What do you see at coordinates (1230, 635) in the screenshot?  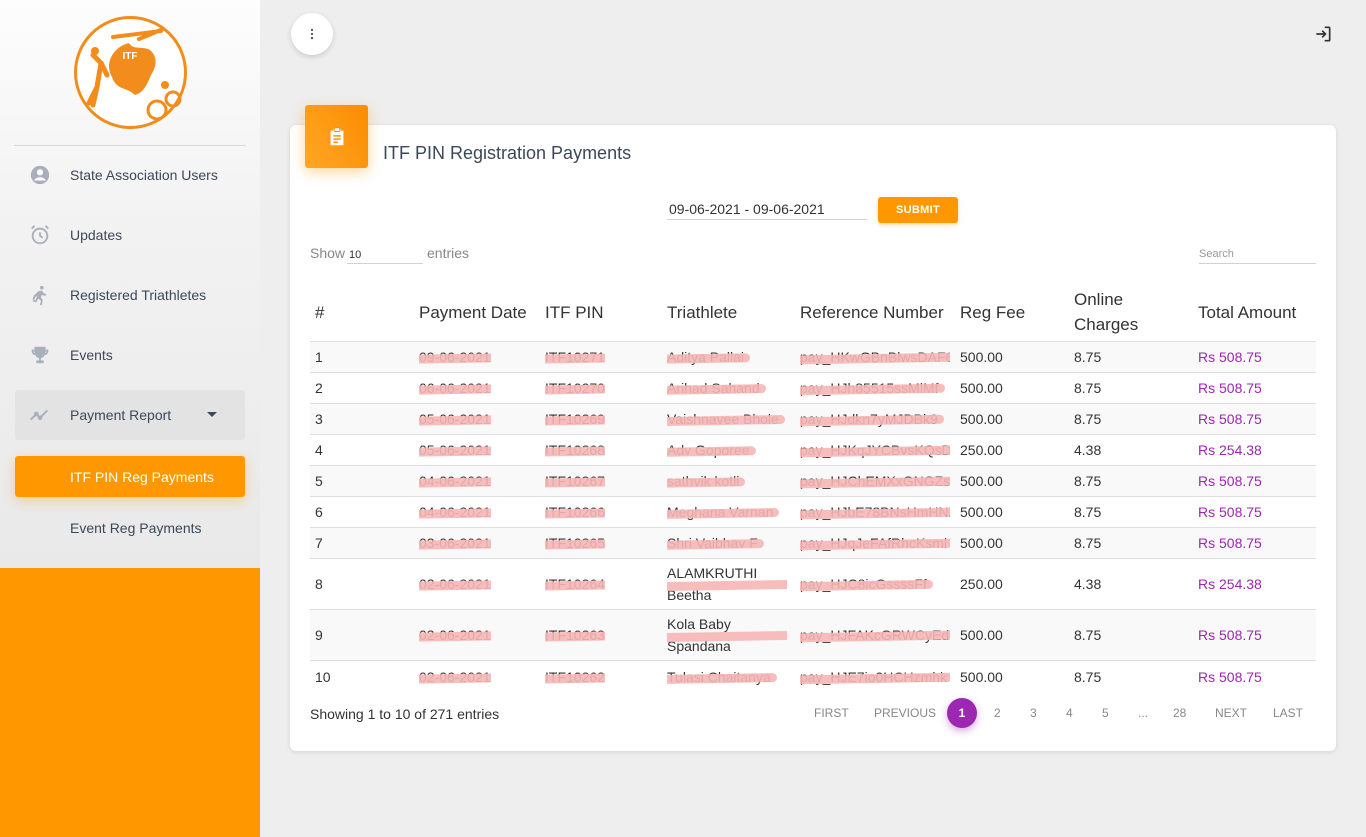 I see `cell-text: Rs 508.75` at bounding box center [1230, 635].